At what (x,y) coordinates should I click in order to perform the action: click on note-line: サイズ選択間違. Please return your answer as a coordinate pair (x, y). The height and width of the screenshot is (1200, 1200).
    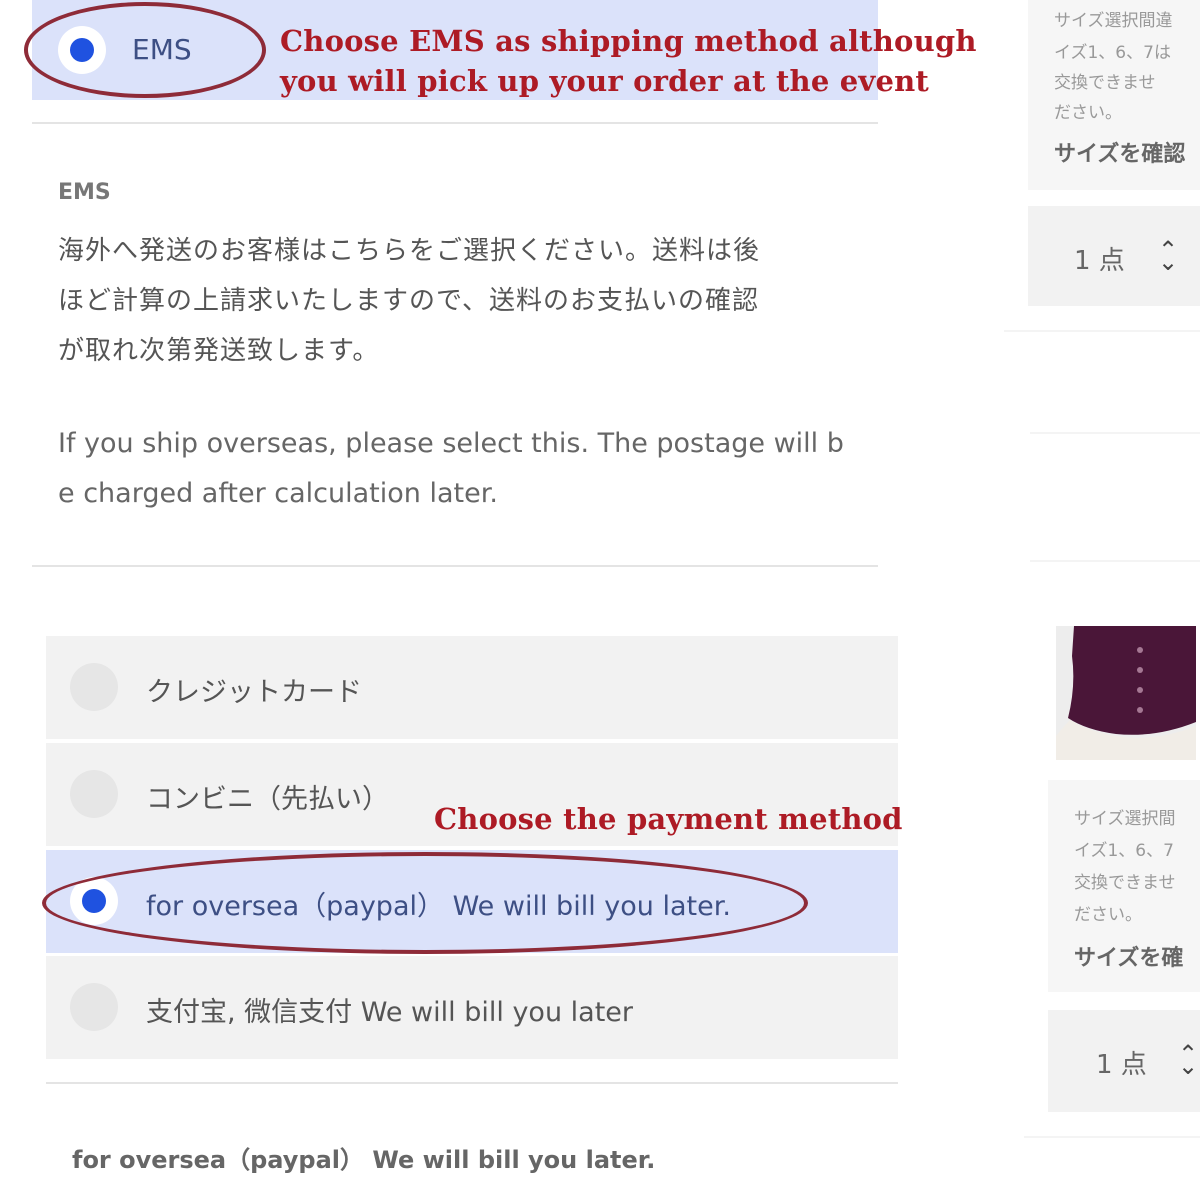
    Looking at the image, I should click on (1113, 21).